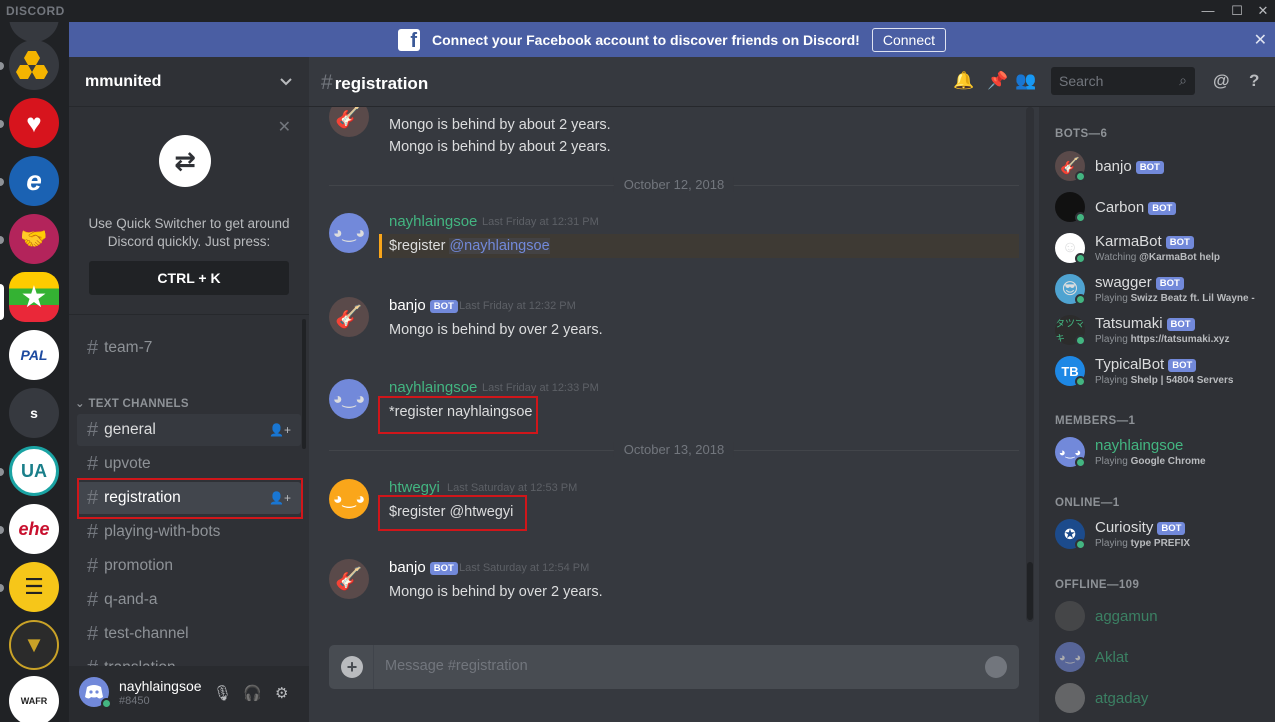 This screenshot has height=722, width=1275. Describe the element at coordinates (1146, 364) in the screenshot. I see `member-name: TypicalBot BOT` at that location.